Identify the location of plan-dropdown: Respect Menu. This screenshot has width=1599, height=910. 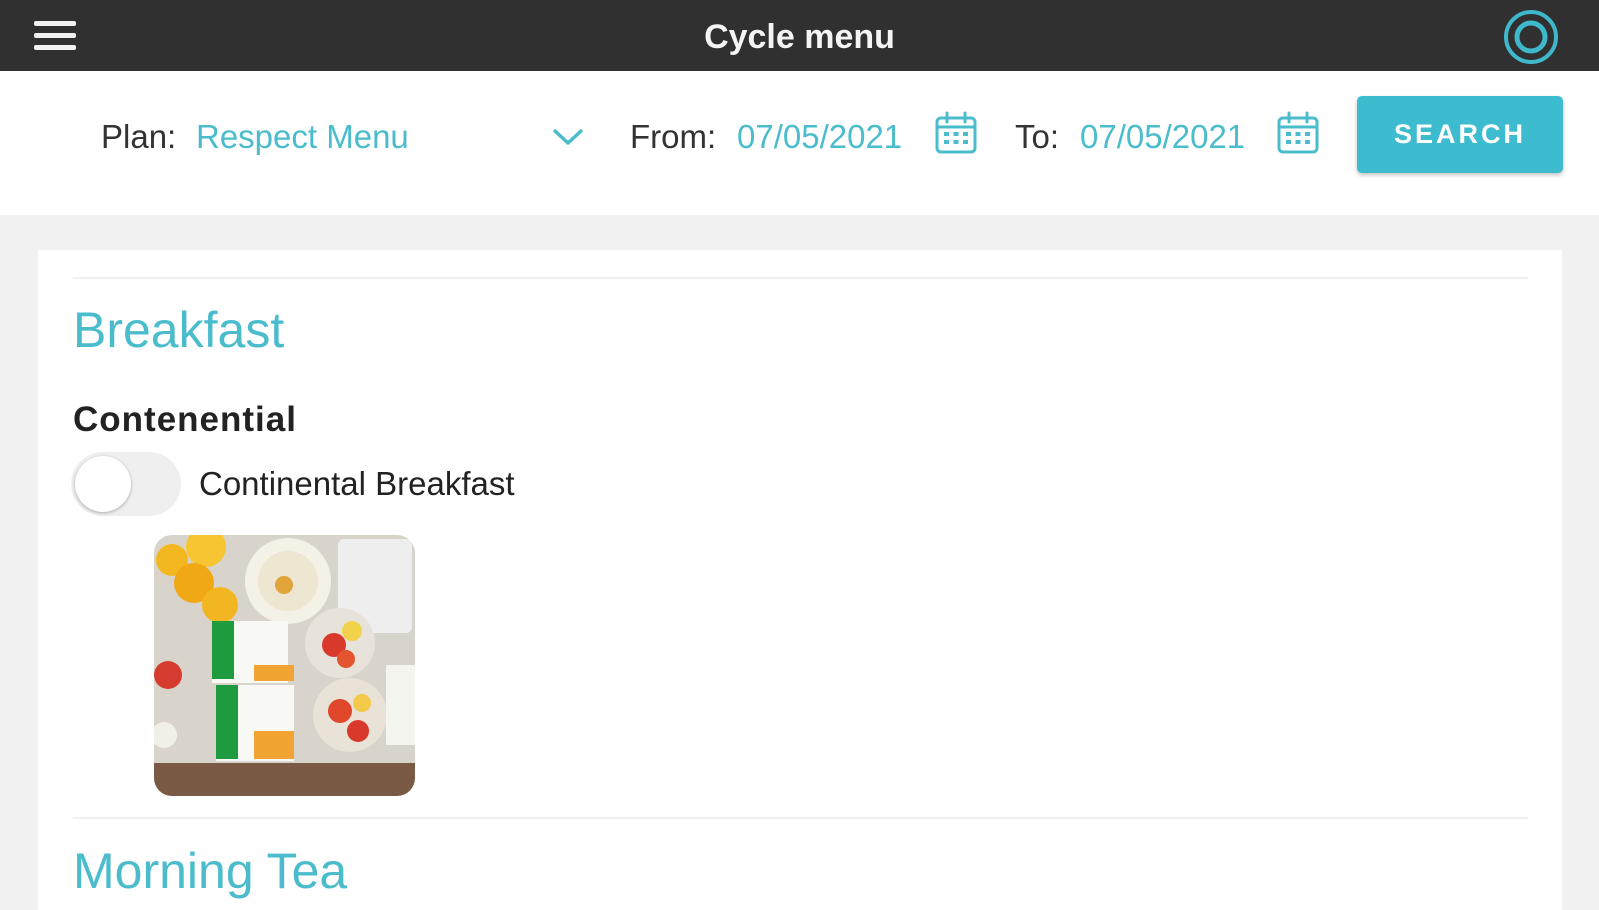
(393, 139).